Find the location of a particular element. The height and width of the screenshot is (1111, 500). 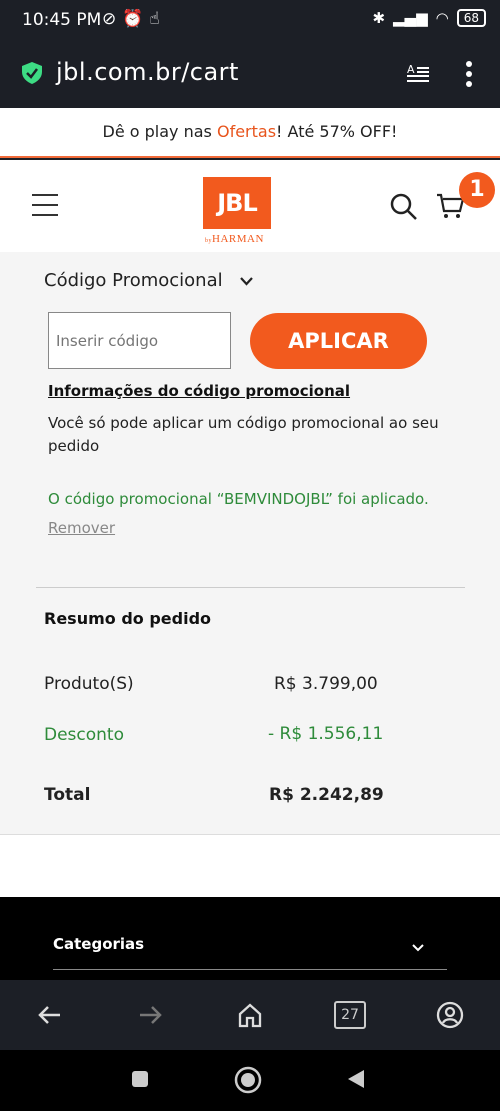

cart-count-badge: 1 is located at coordinates (477, 190).